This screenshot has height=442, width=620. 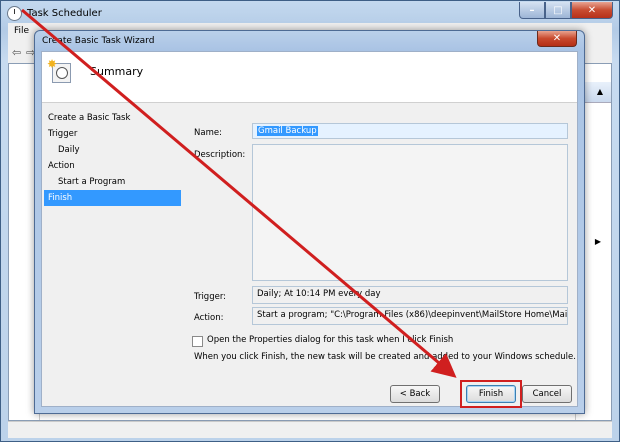 I want to click on description-label: Description:, so click(x=220, y=155).